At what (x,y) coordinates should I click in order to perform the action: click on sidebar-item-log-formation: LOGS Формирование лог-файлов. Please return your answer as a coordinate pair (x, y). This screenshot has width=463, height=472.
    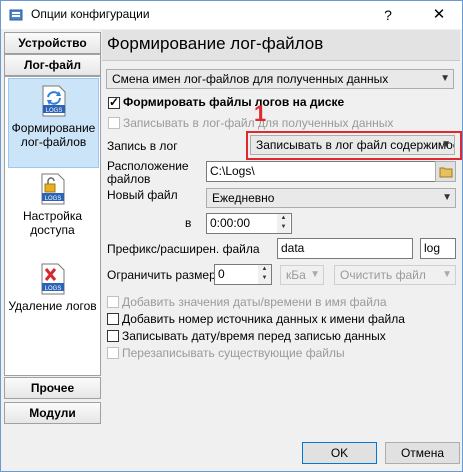
    Looking at the image, I should click on (53, 123).